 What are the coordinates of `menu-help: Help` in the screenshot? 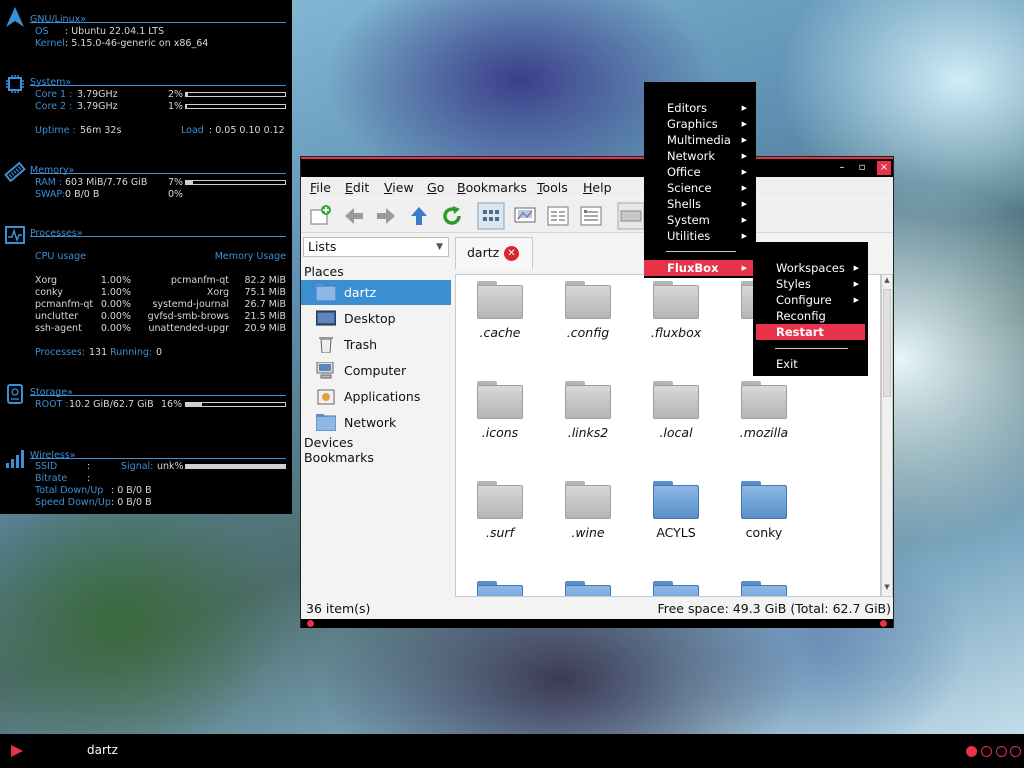 It's located at (597, 187).